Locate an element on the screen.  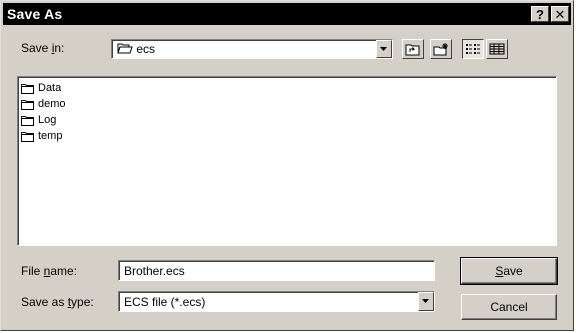
file-name-label-text: File is located at coordinates (32, 271).